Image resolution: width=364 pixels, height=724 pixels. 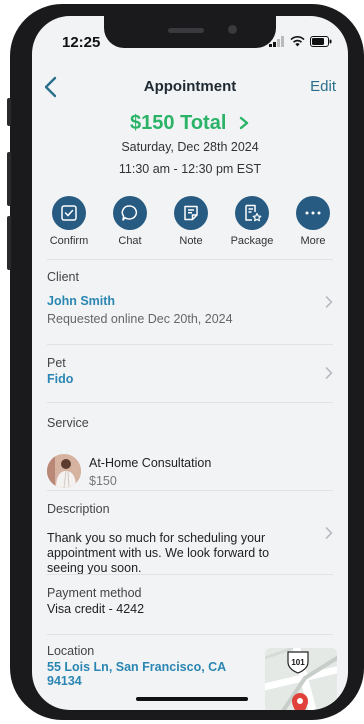 I want to click on status-icons, so click(x=300, y=41).